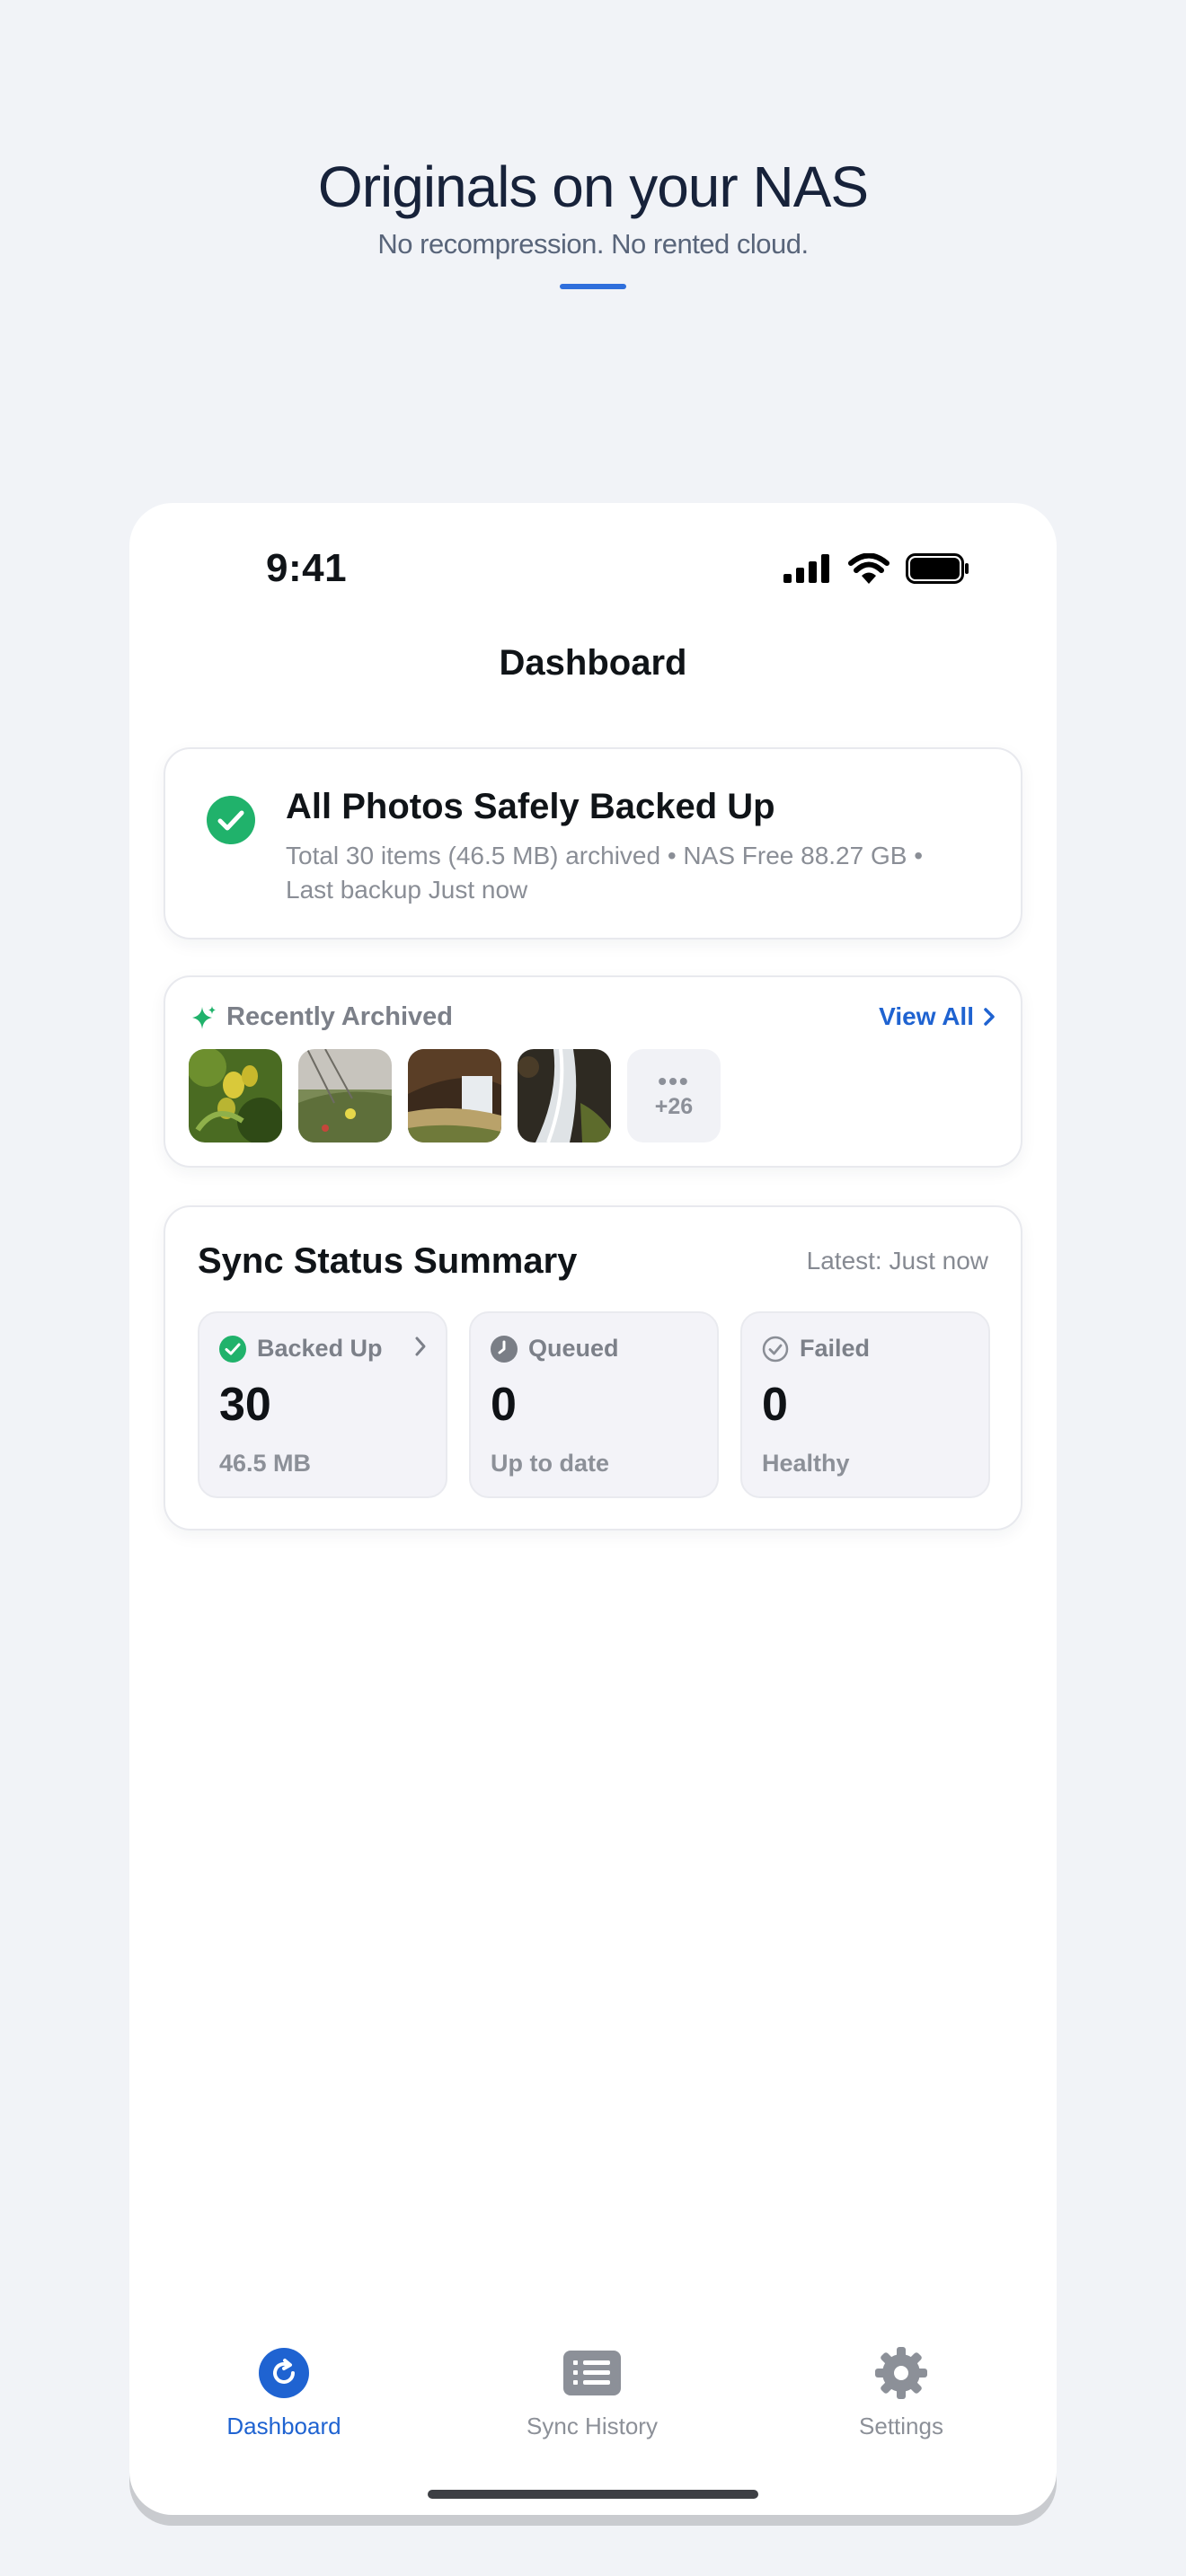 The width and height of the screenshot is (1186, 2576). Describe the element at coordinates (674, 1080) in the screenshot. I see `ellipsis-icon: •••` at that location.